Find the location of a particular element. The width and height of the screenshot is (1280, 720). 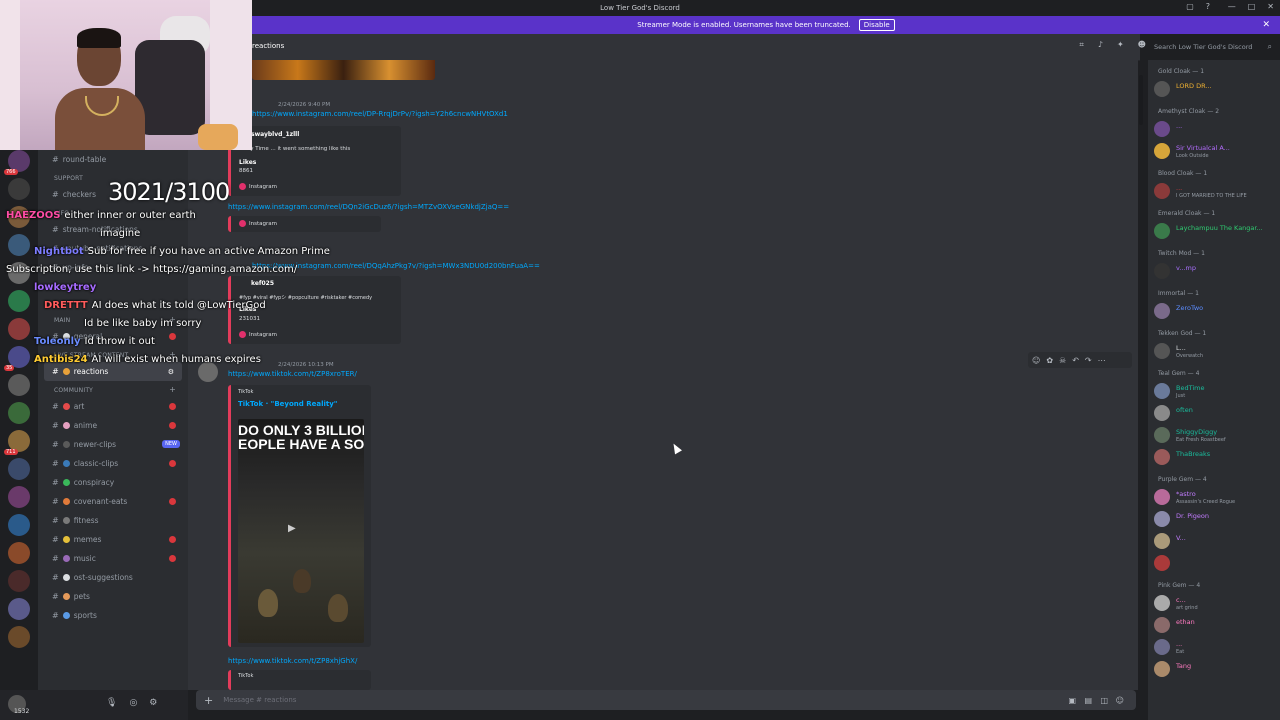

play-icon: ▶ is located at coordinates (292, 528).